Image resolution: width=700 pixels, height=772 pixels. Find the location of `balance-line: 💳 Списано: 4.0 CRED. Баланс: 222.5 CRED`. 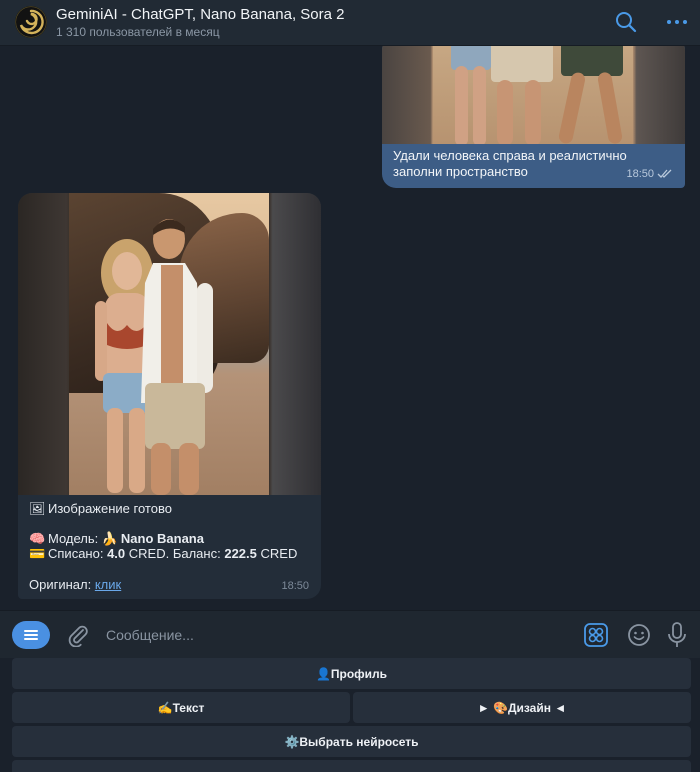

balance-line: 💳 Списано: 4.0 CRED. Баланс: 222.5 CRED is located at coordinates (163, 553).